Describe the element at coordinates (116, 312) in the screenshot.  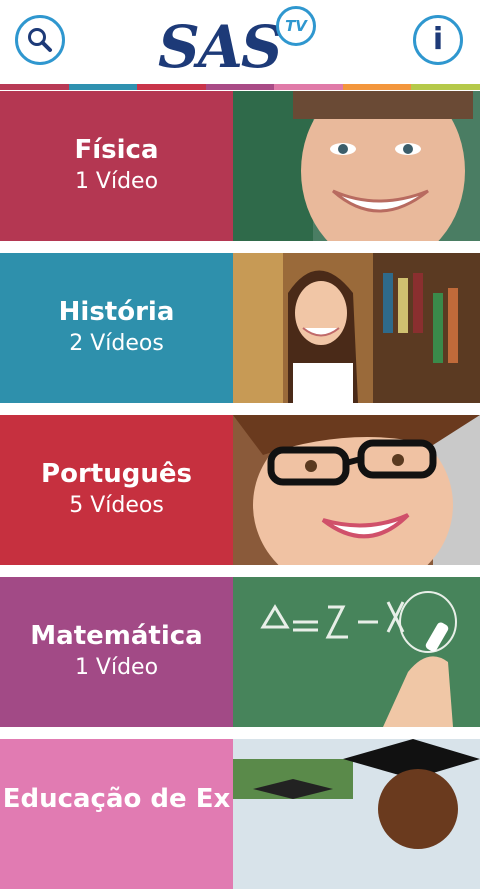
I see `subject-title: História` at that location.